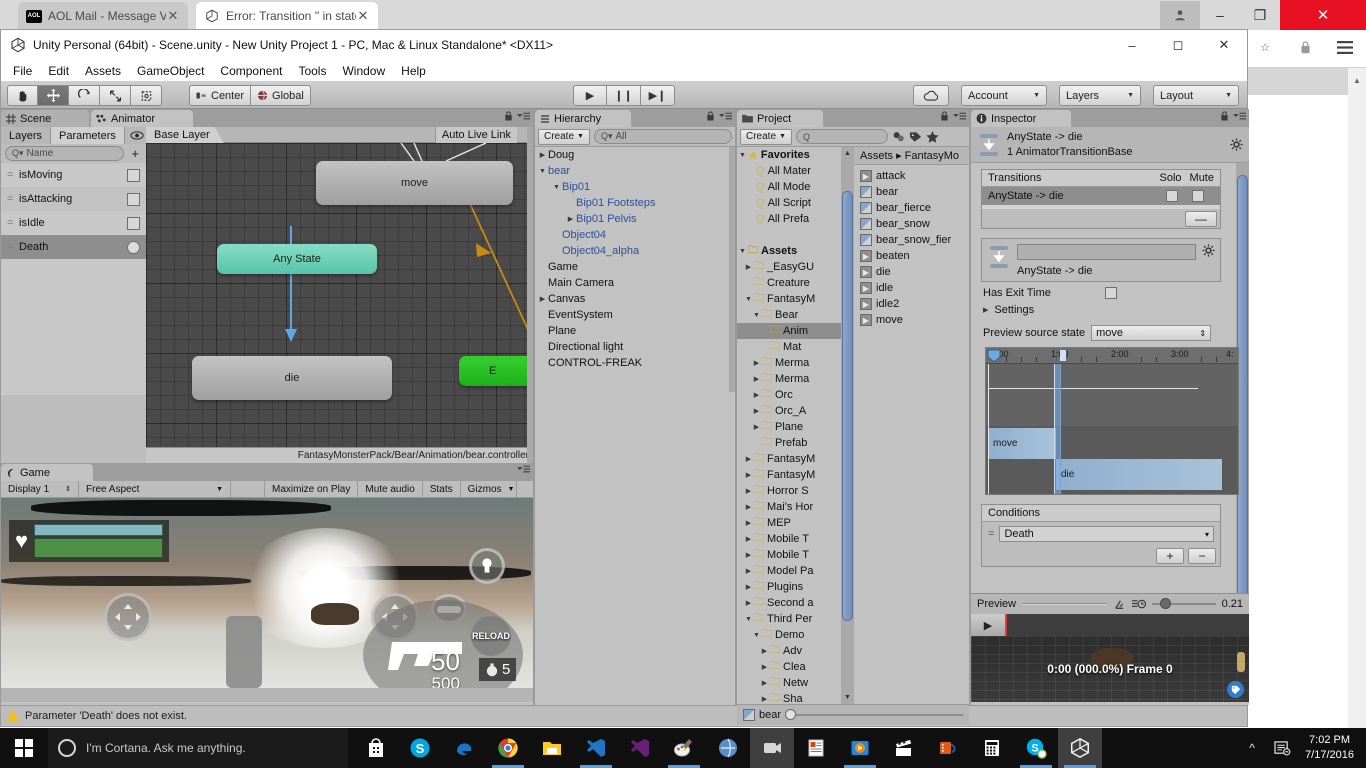 The height and width of the screenshot is (768, 1366). What do you see at coordinates (789, 363) in the screenshot?
I see `project-tree-item-mermaid1: ▶ 🗀 Merma` at bounding box center [789, 363].